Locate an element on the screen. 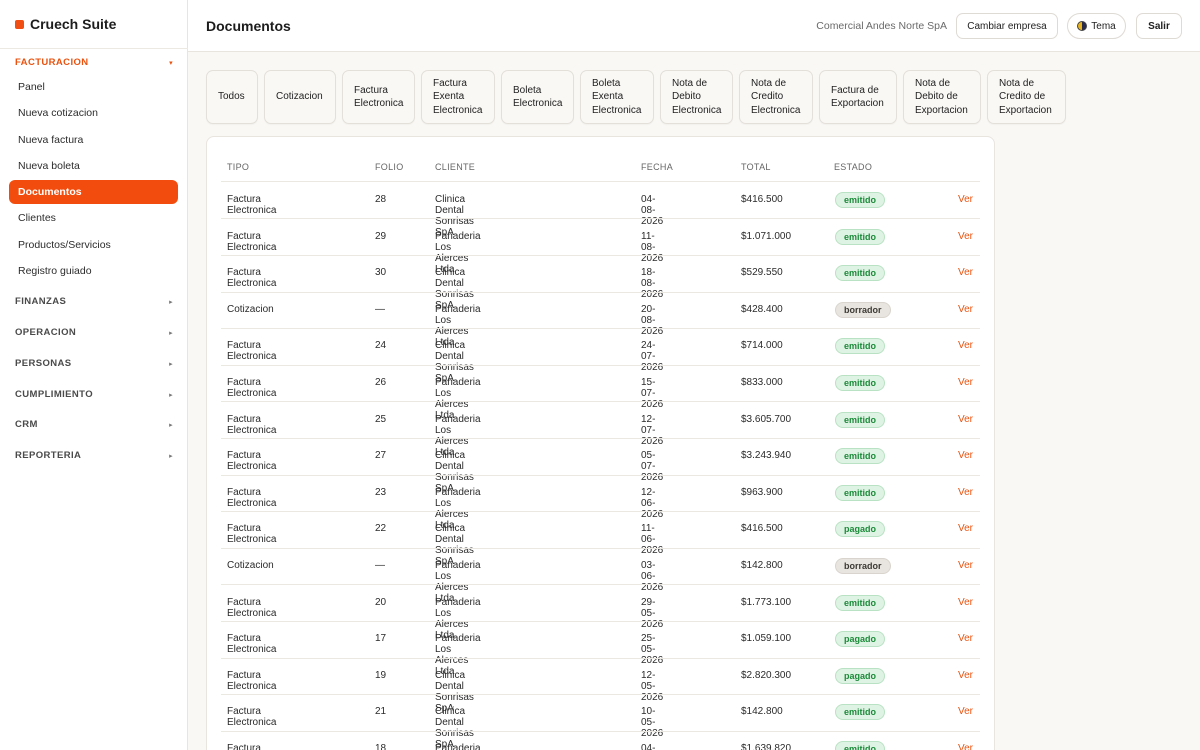  sidebar-section-crm: CRM ▸ is located at coordinates (94, 424).